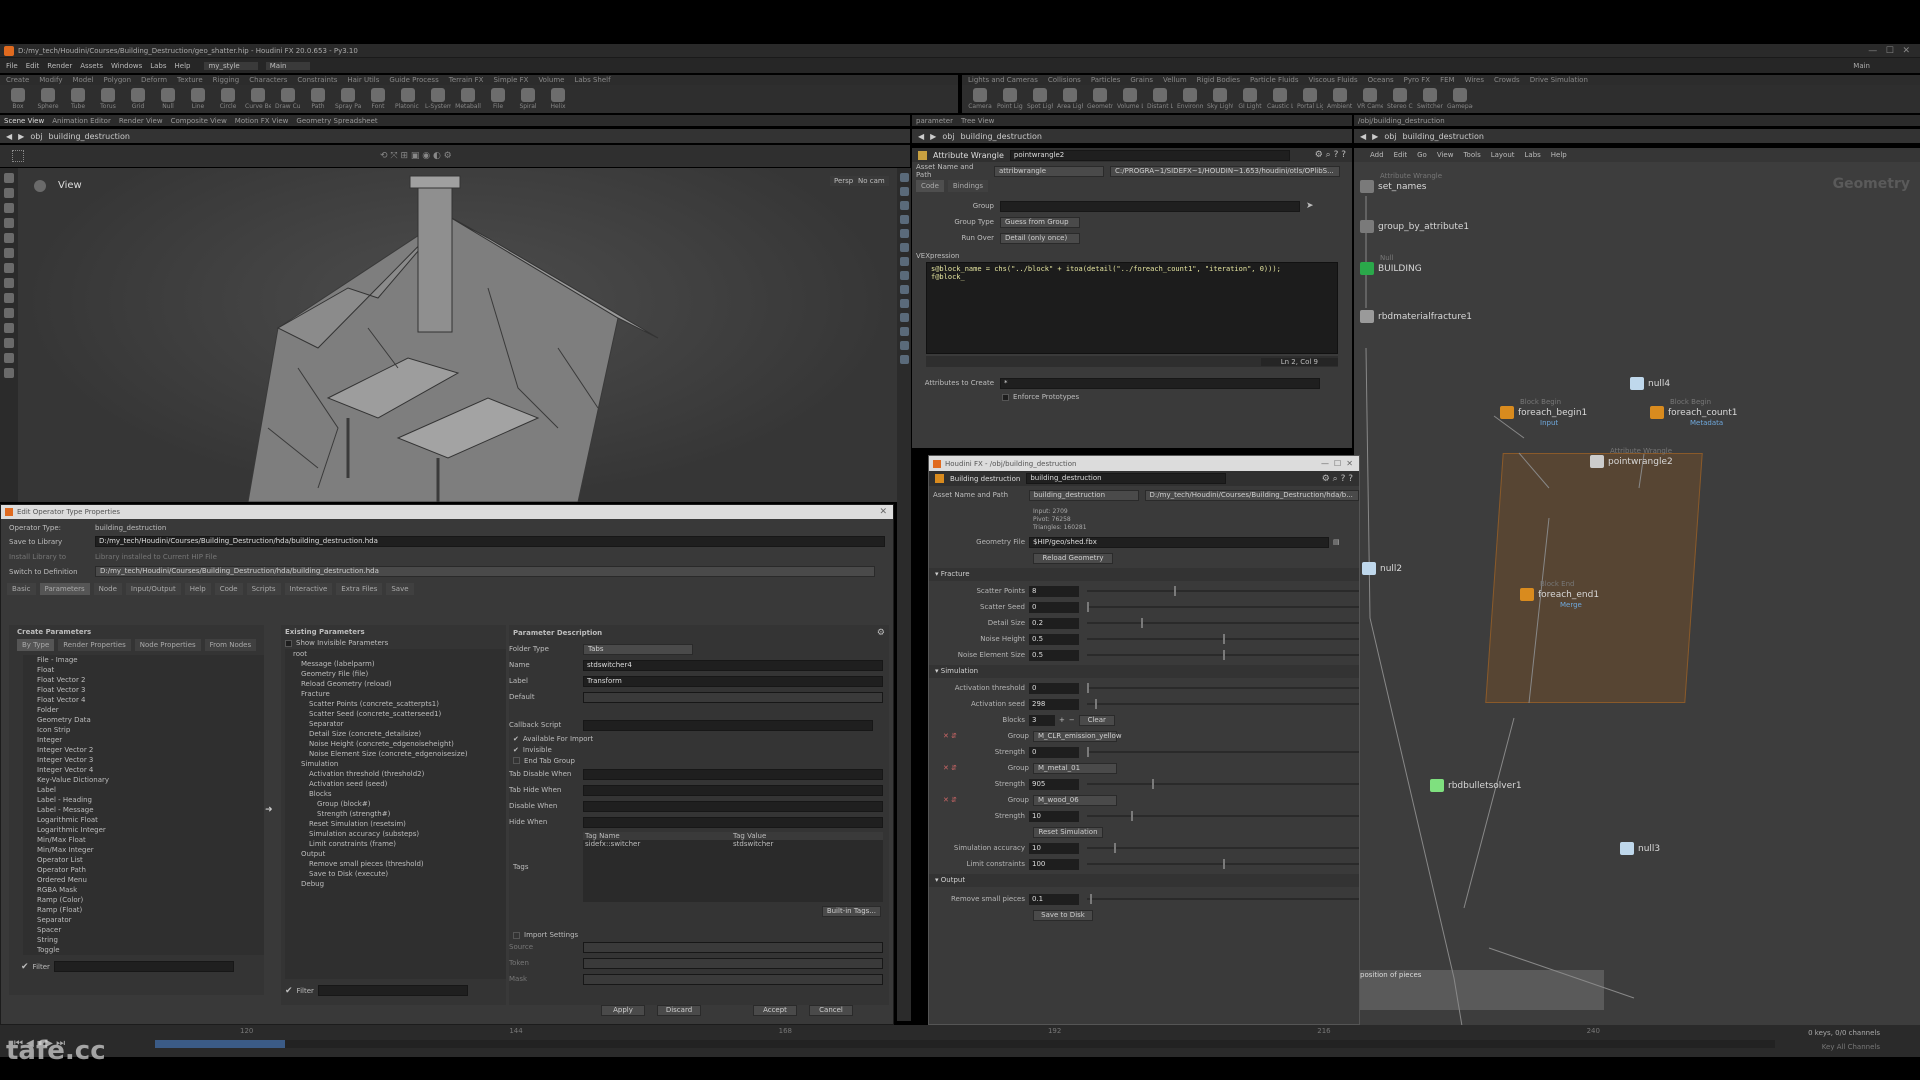 The image size is (1920, 1080). I want to click on strength-value: 905, so click(1054, 784).